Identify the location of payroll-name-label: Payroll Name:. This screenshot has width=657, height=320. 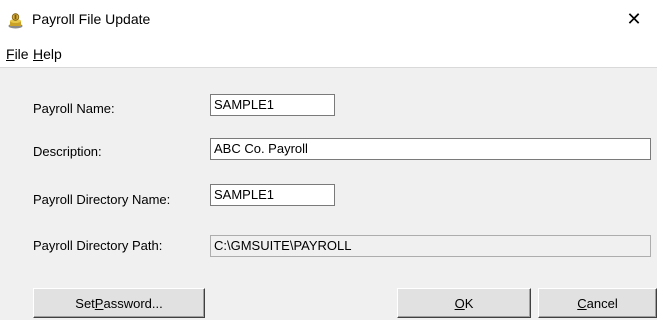
(74, 108).